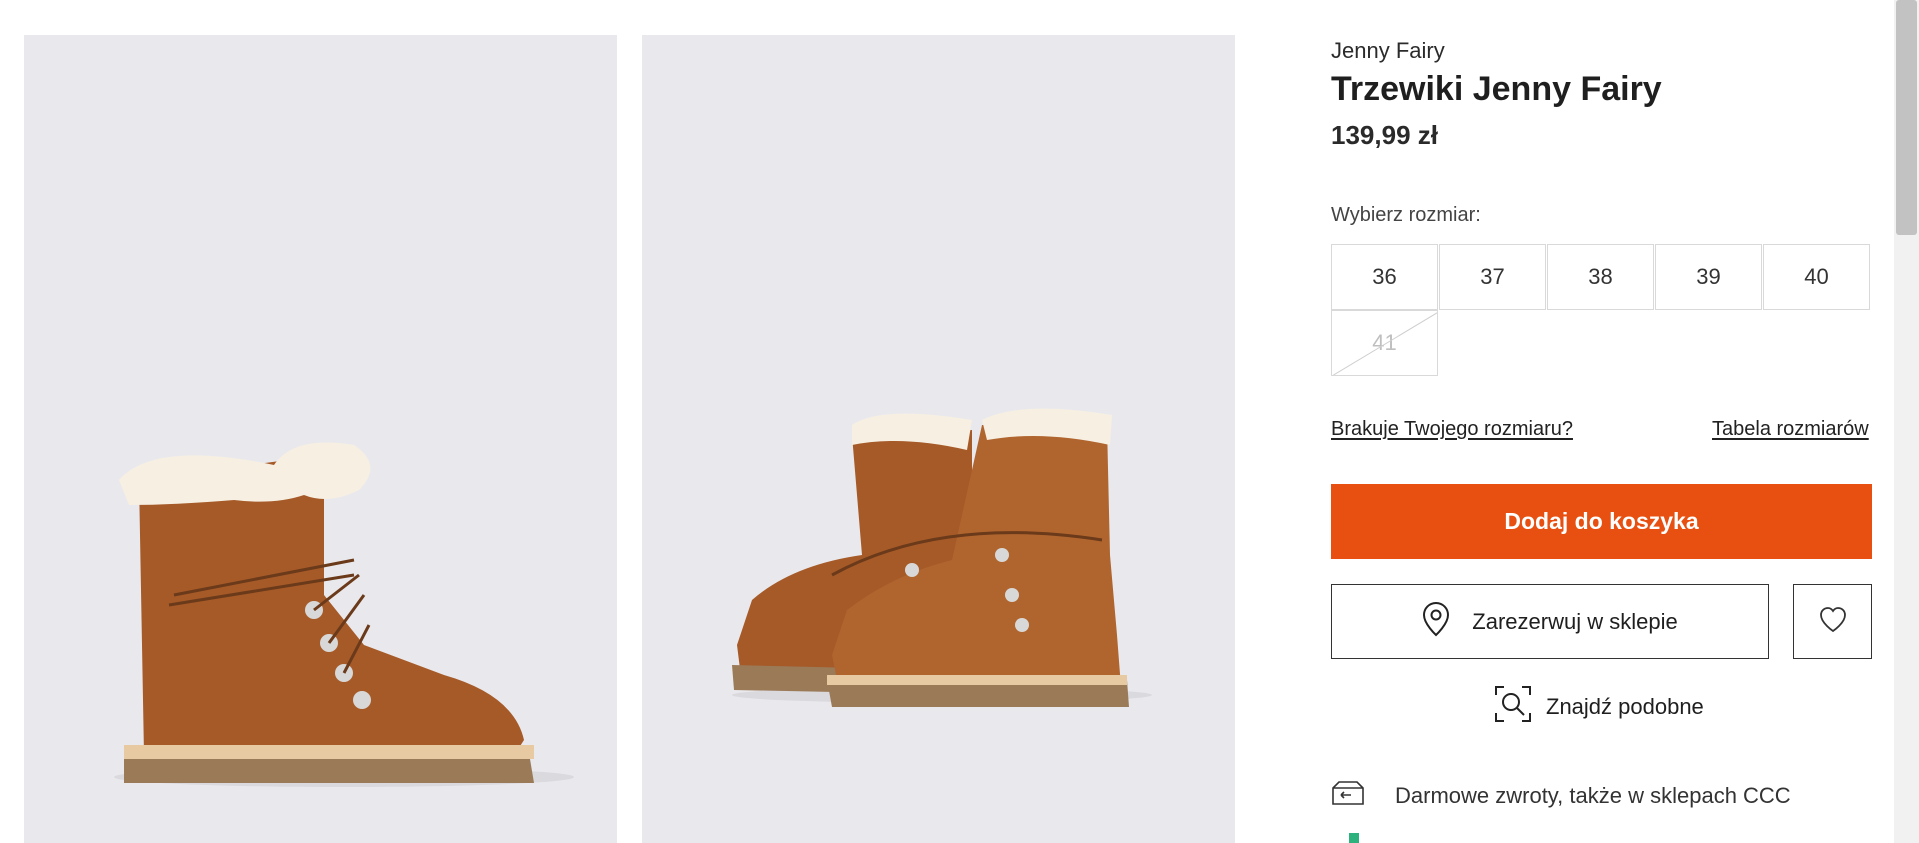  Describe the element at coordinates (1790, 429) in the screenshot. I see `size-chart-link: Tabela rozmiarów` at that location.